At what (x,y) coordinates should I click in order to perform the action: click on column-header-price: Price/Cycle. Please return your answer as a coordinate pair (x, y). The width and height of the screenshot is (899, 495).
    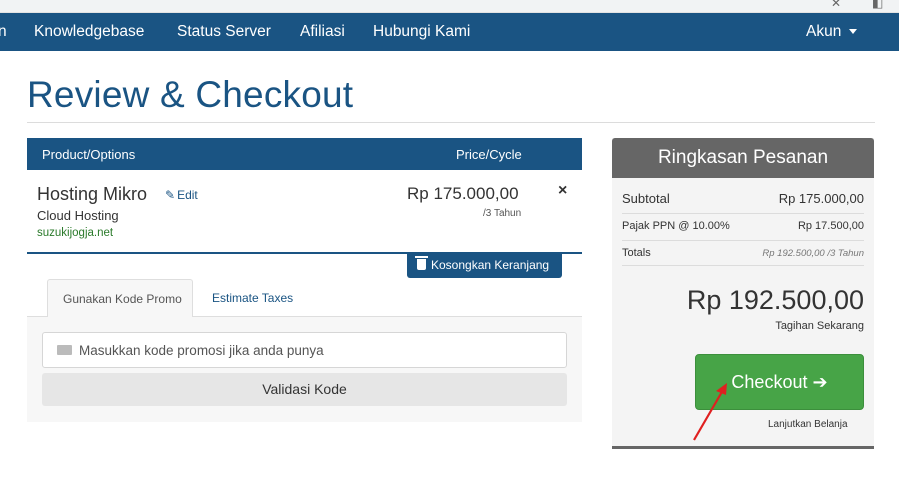
    Looking at the image, I should click on (489, 154).